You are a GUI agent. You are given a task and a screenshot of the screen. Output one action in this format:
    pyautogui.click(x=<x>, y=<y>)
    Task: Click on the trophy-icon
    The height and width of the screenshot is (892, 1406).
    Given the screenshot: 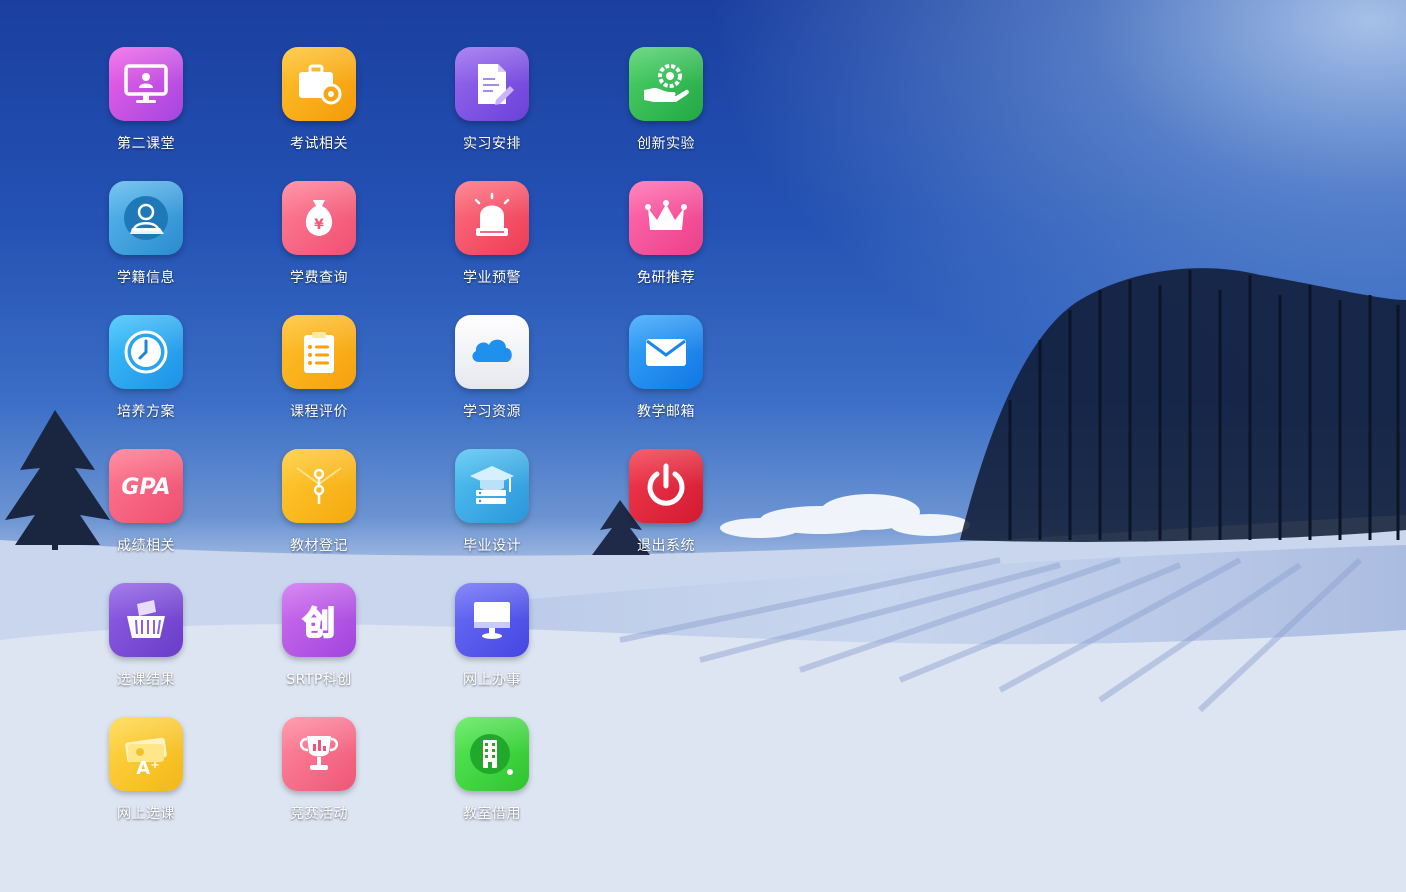 What is the action you would take?
    pyautogui.click(x=319, y=754)
    